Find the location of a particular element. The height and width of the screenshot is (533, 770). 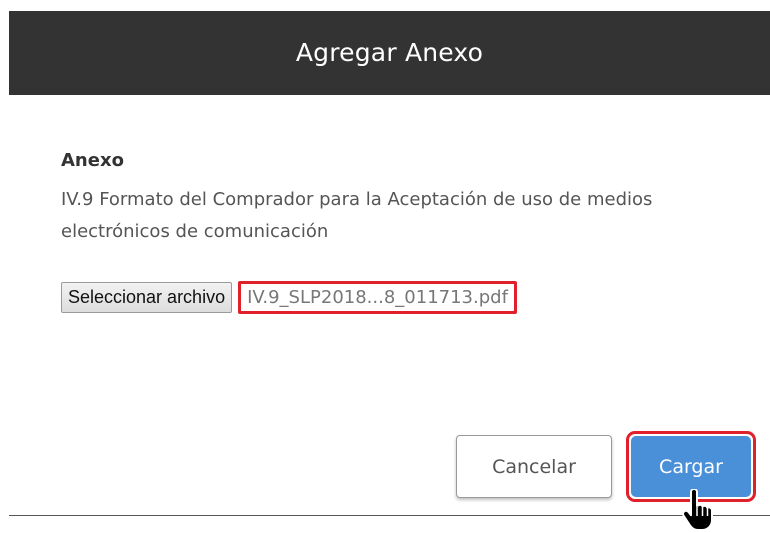

dialog-title: Agregar Anexo is located at coordinates (389, 52).